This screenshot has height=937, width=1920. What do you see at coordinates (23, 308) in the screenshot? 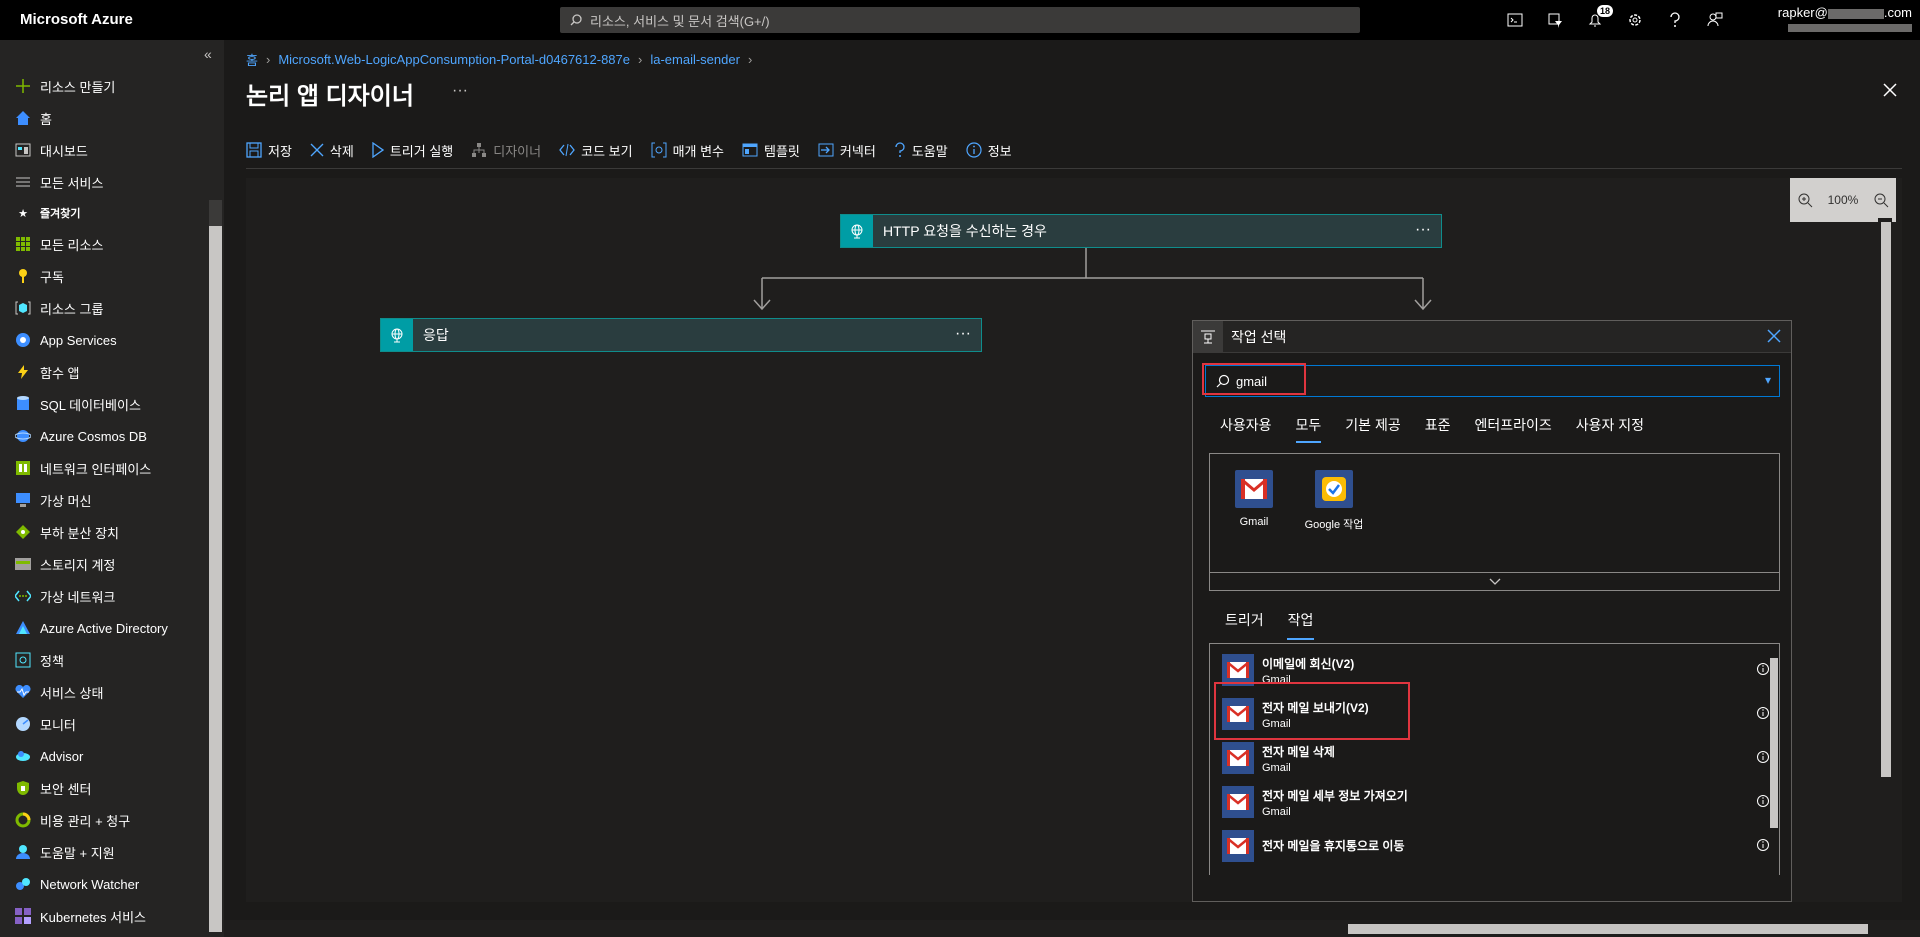
I see `resource-group-icon` at bounding box center [23, 308].